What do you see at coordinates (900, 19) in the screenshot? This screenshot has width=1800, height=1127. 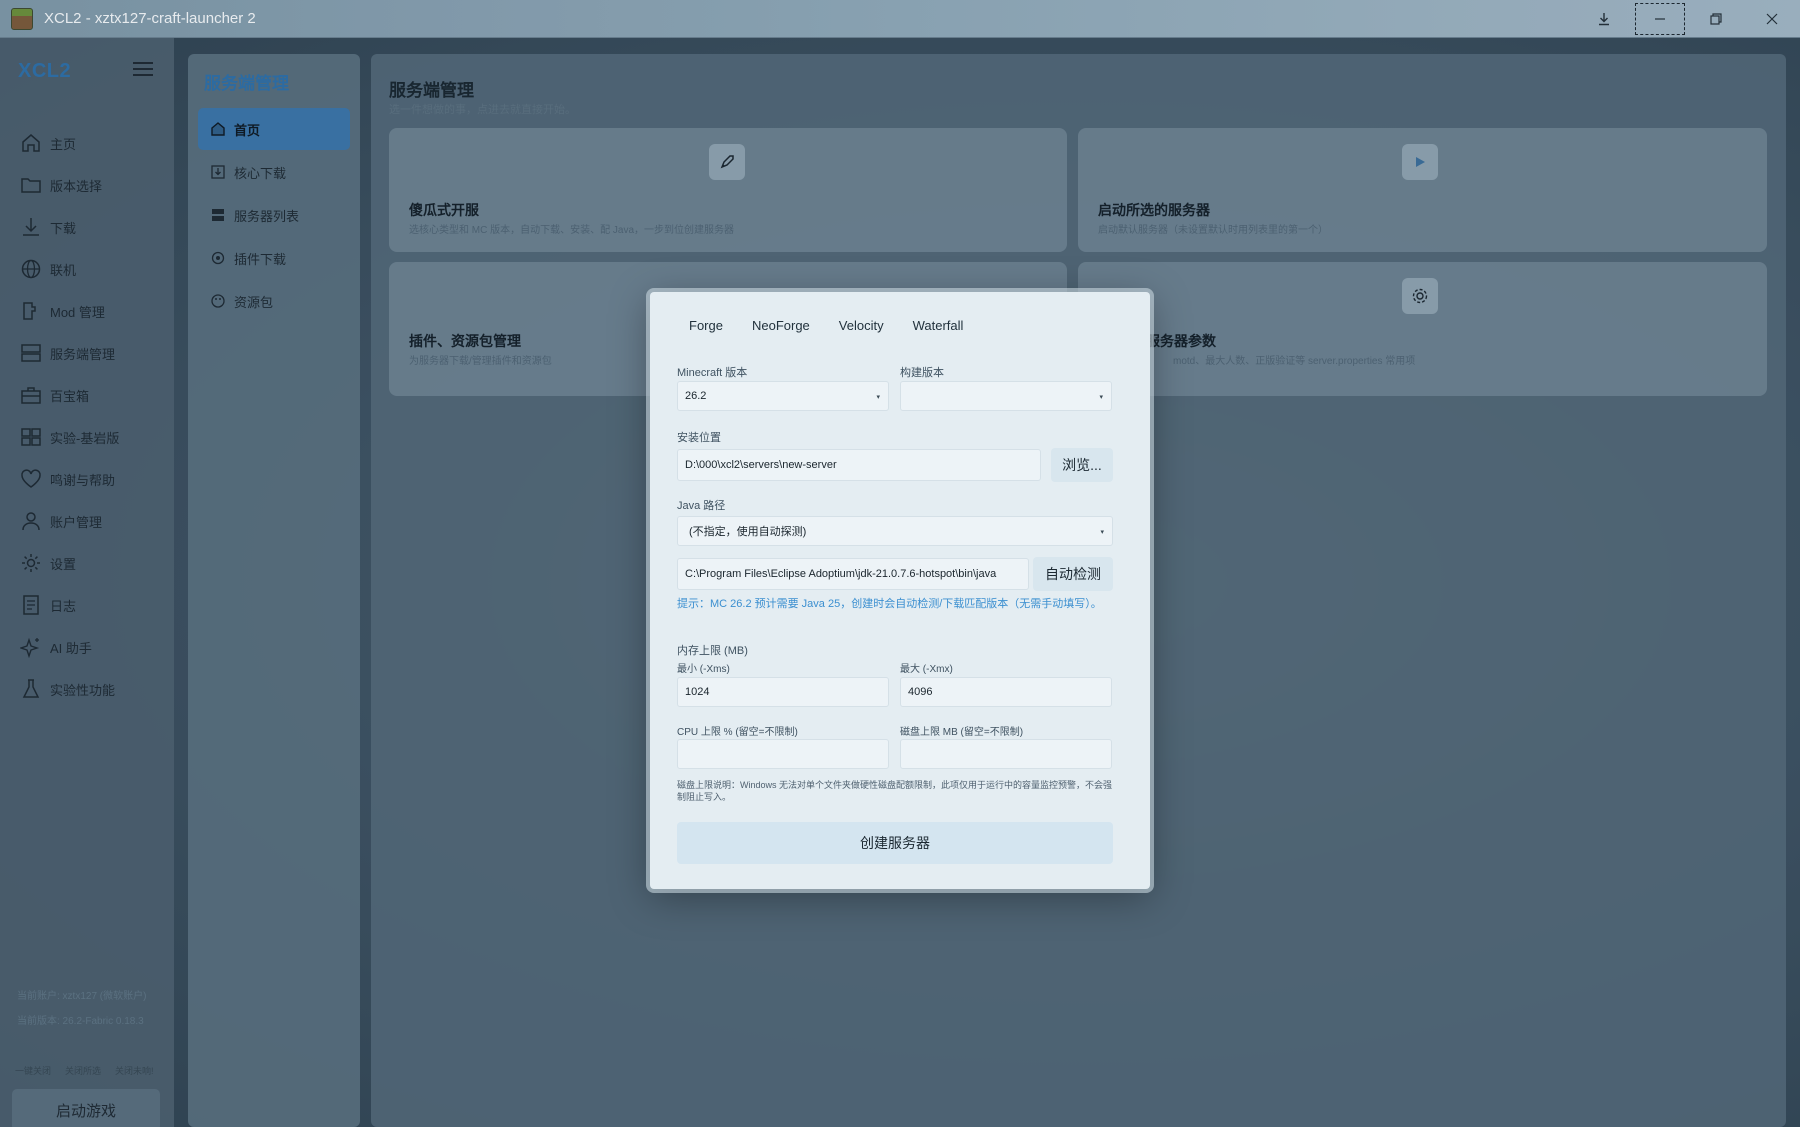 I see `title-bar: XCL2 - xztx127-craft-launcher 2` at bounding box center [900, 19].